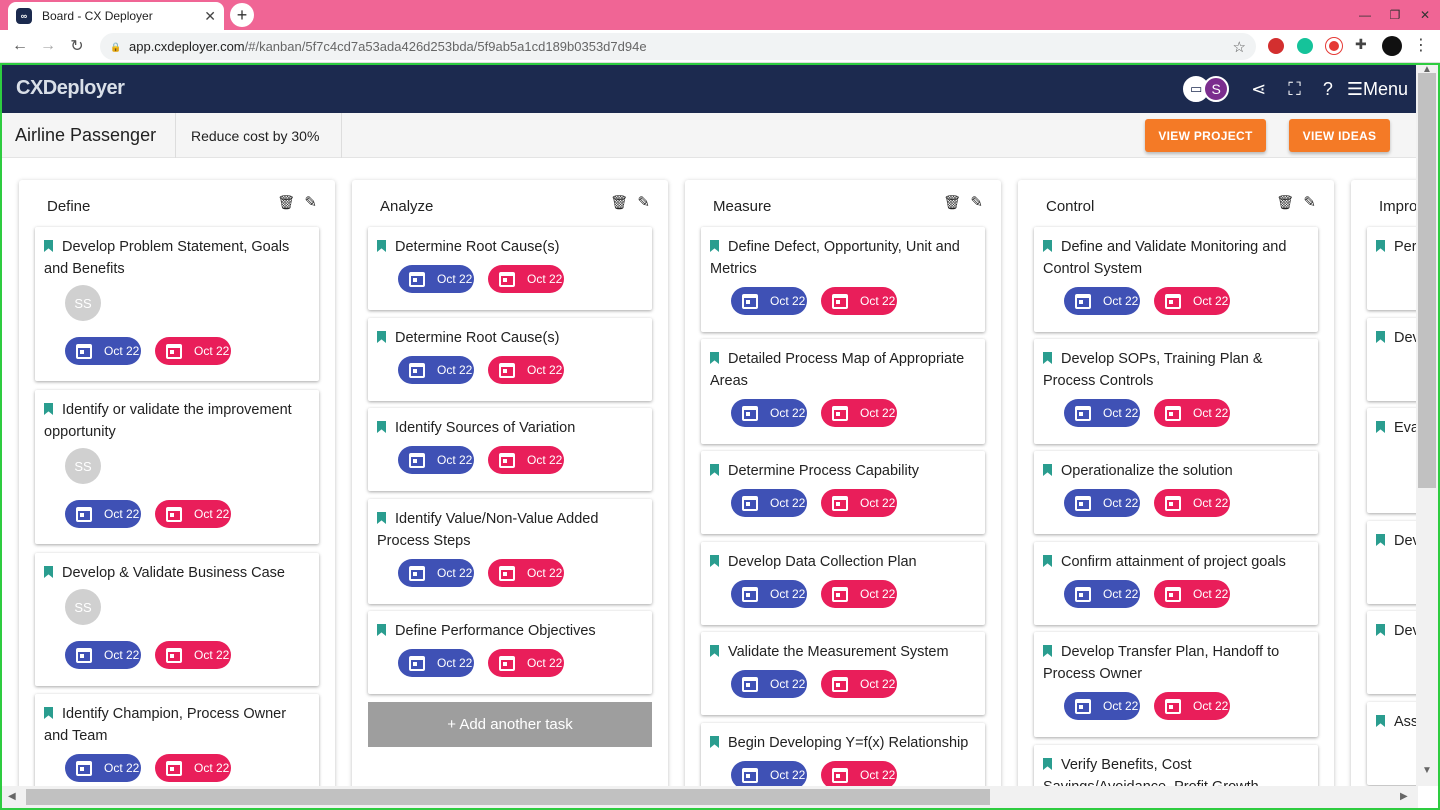 The image size is (1440, 810). Describe the element at coordinates (1216, 89) in the screenshot. I see `user-avatar: S` at that location.